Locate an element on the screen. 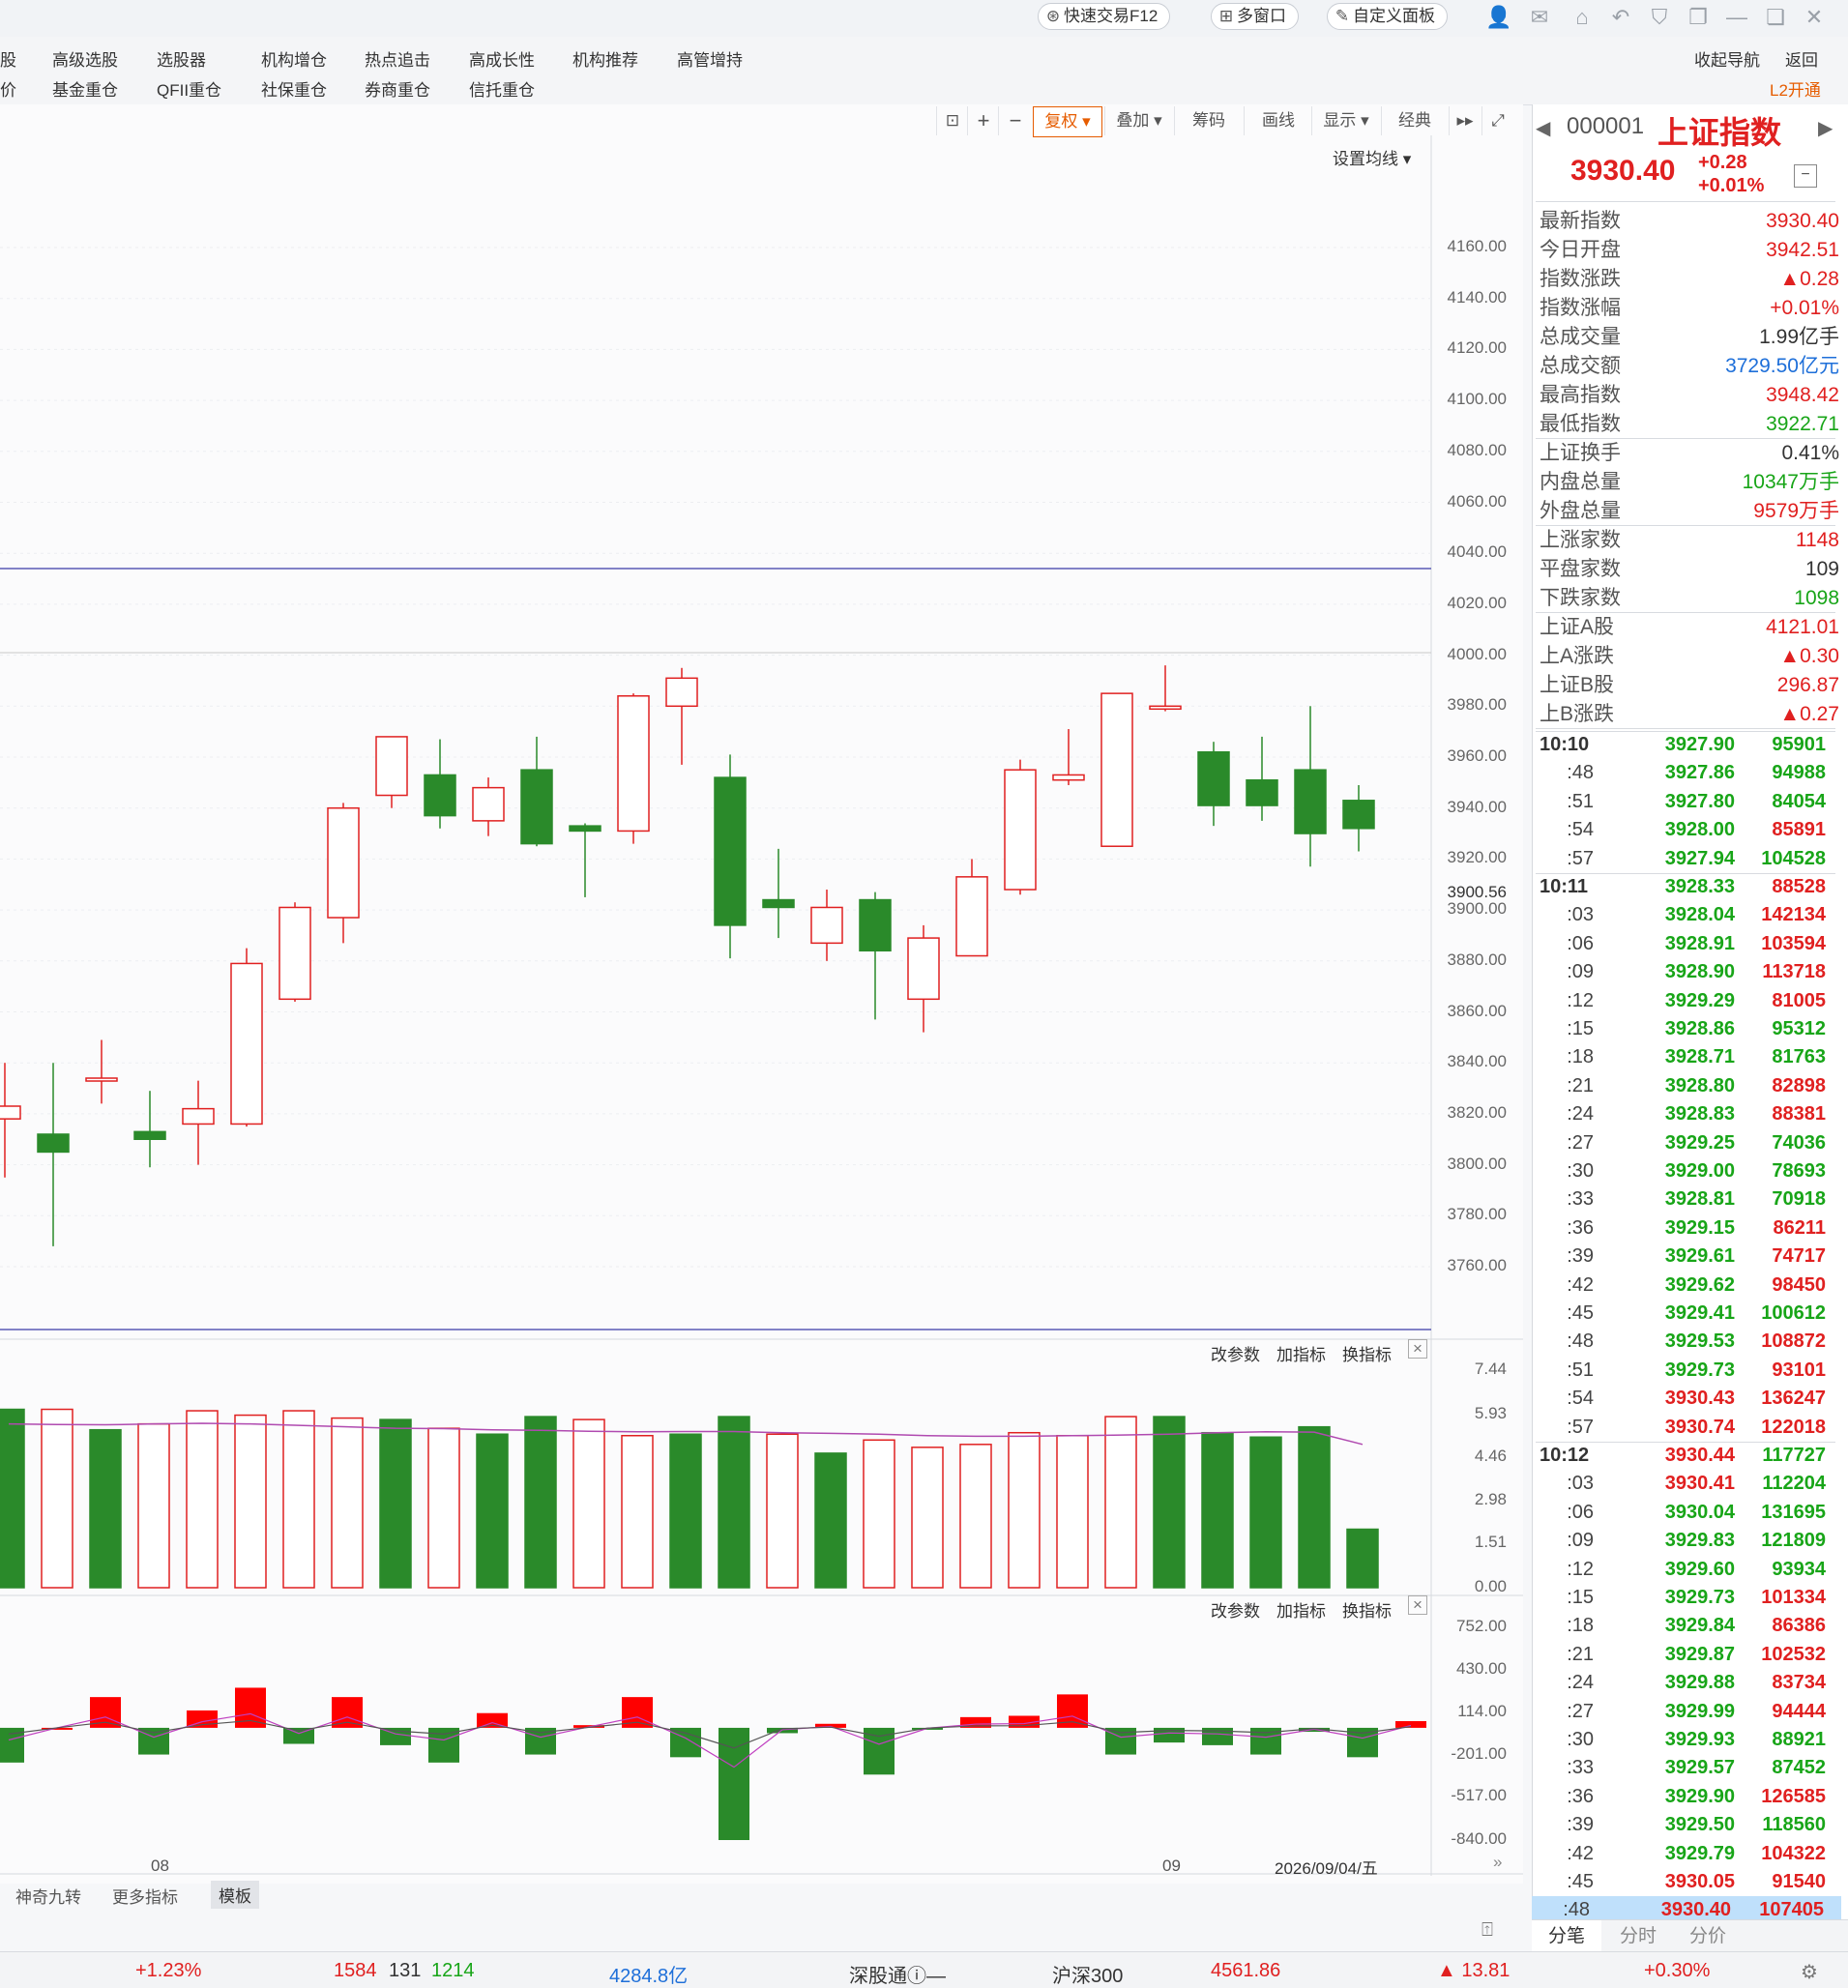 This screenshot has width=1848, height=1988. tick-price: 3930.05 is located at coordinates (1700, 1881).